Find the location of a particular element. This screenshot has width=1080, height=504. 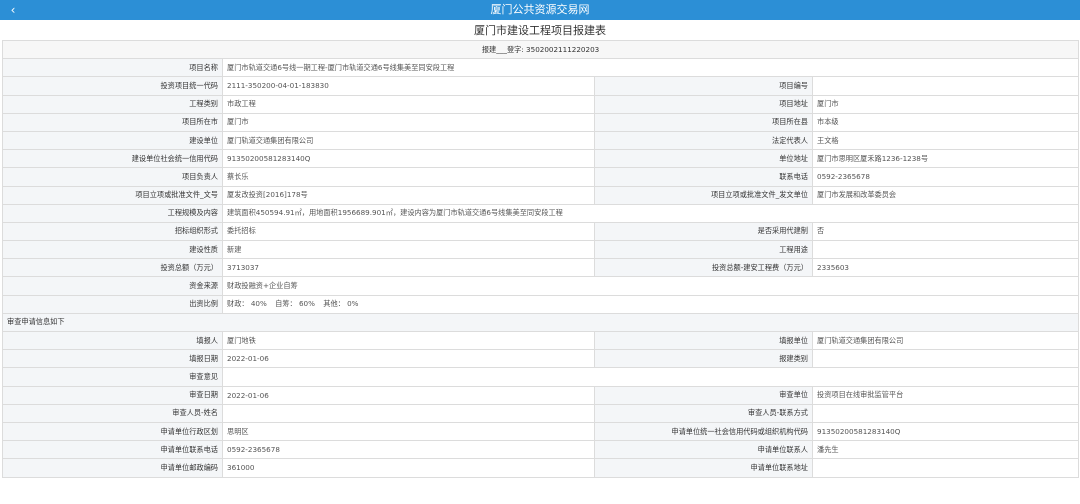

field-label: 项目所在市 is located at coordinates (112, 122).